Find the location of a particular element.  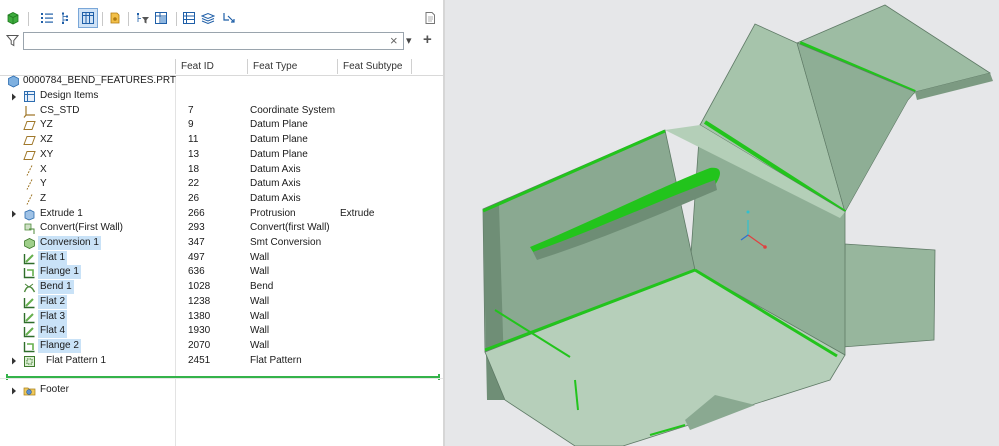

highlight-icon is located at coordinates (229, 18).